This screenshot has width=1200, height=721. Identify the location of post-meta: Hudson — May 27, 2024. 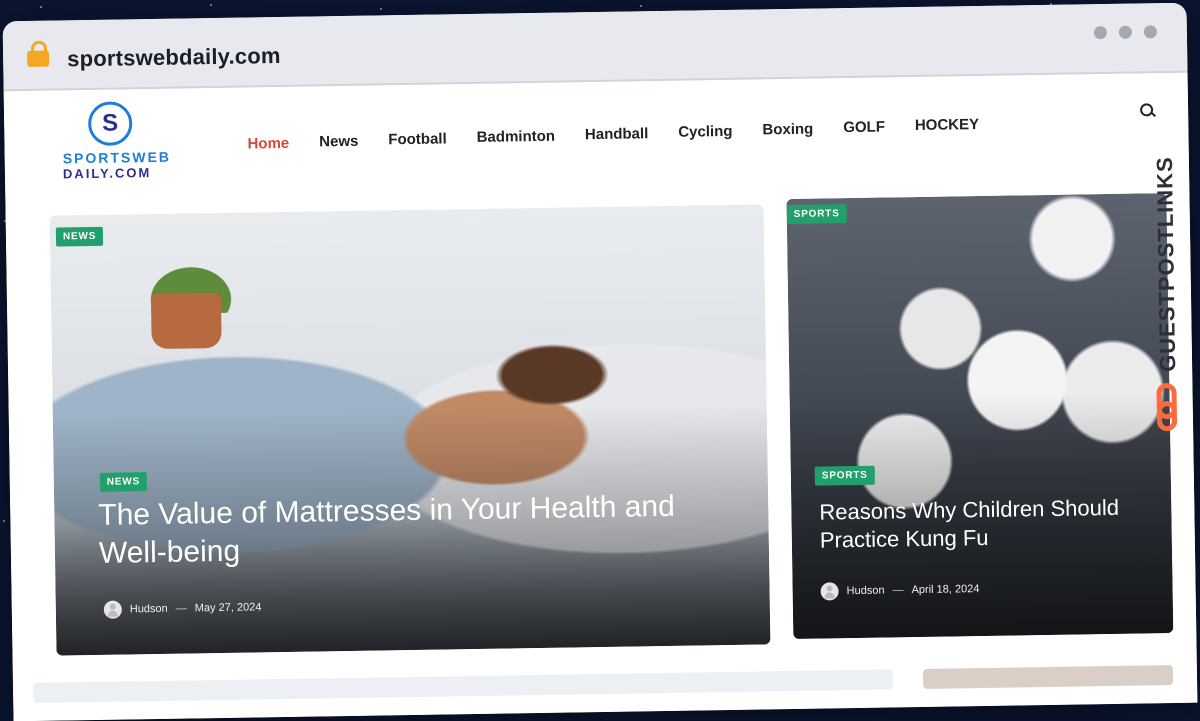
(182, 608).